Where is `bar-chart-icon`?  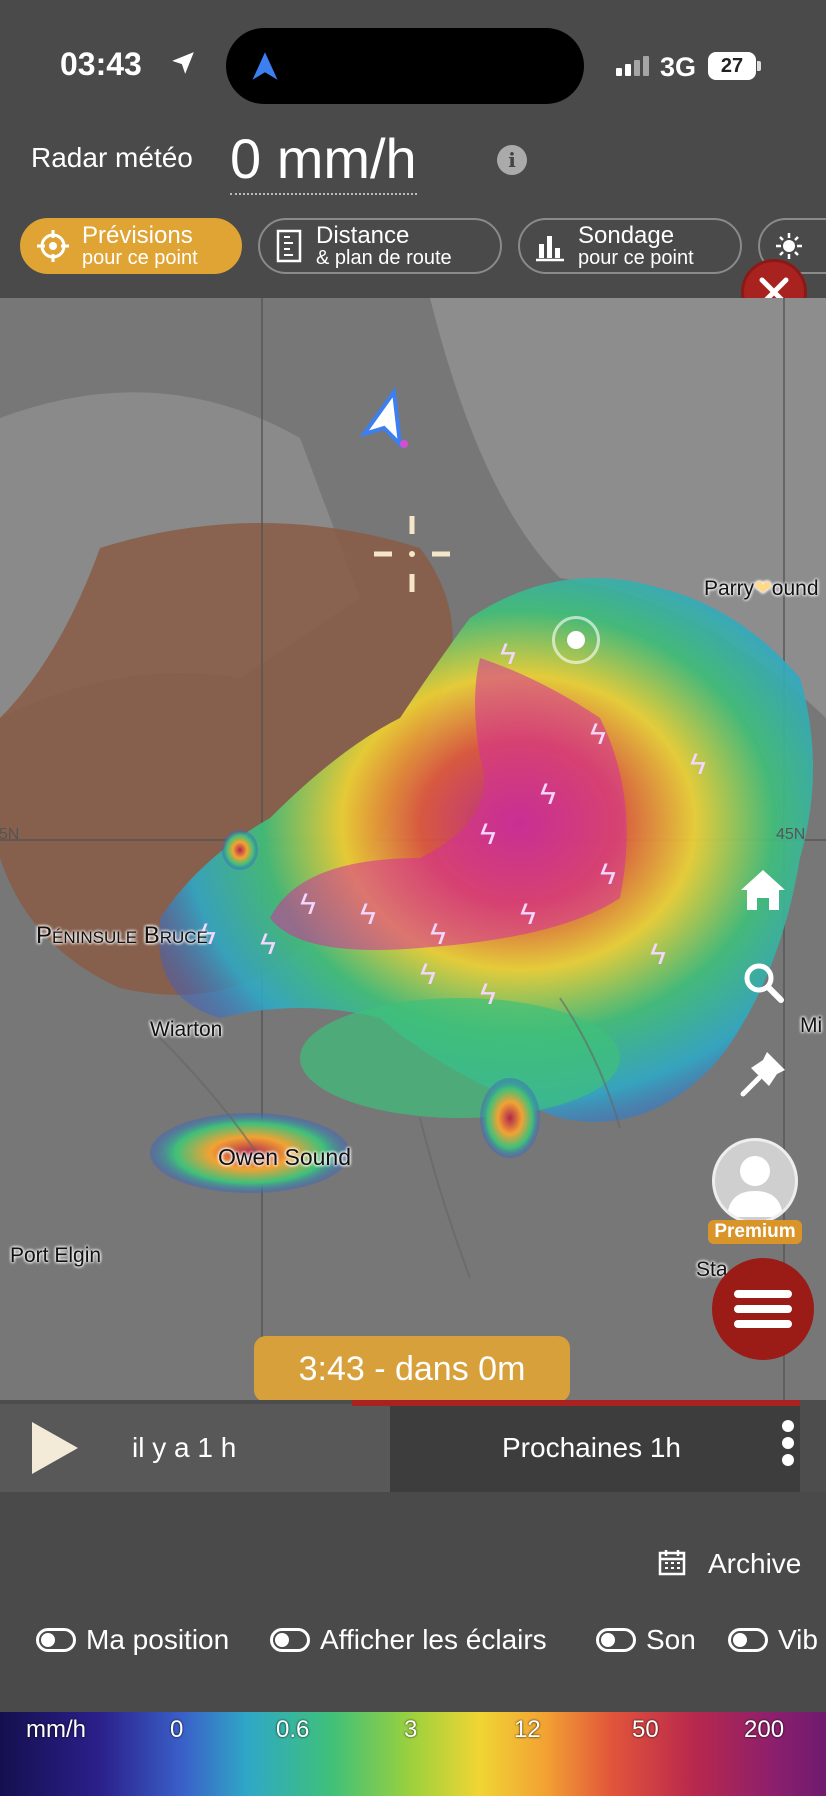
bar-chart-icon is located at coordinates (550, 249).